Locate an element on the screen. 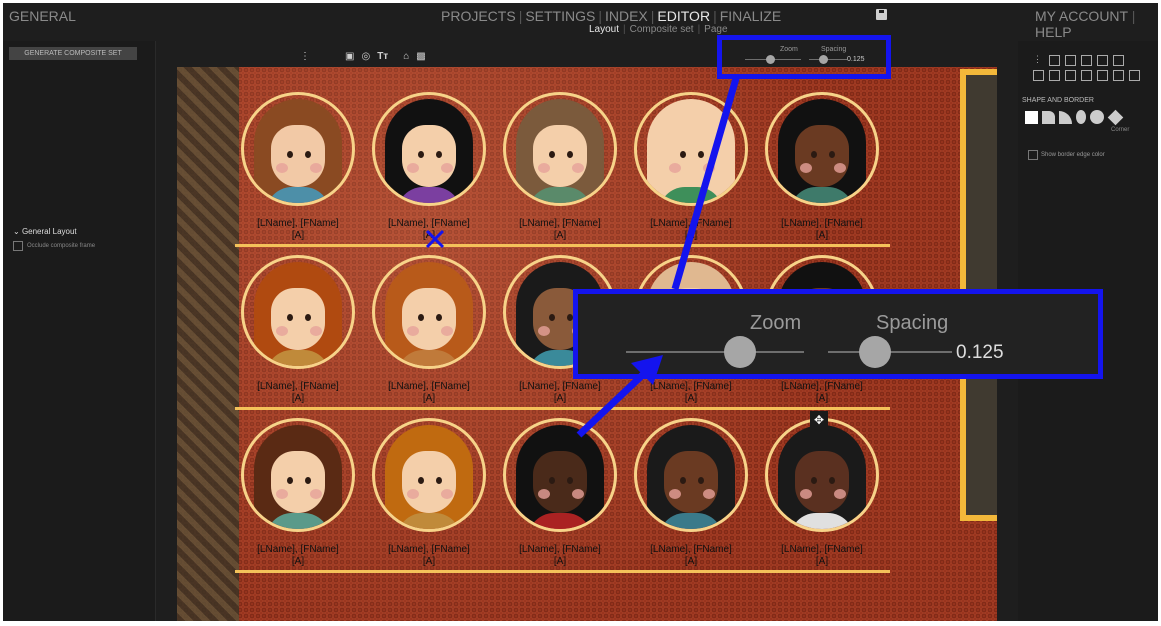 The image size is (1161, 626). annotation-arrows is located at coordinates (658, 256).